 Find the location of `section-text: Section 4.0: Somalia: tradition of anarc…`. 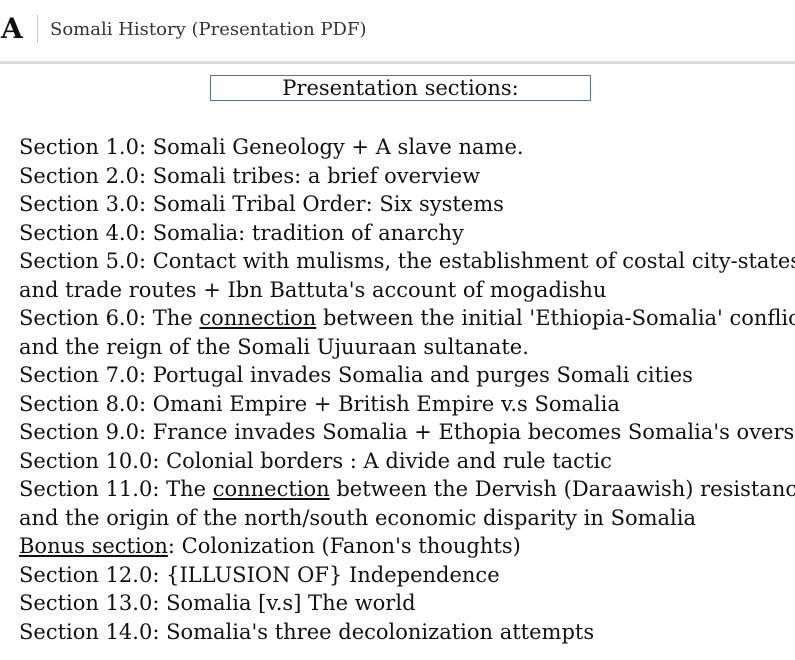

section-text: Section 4.0: Somalia: tradition of anarc… is located at coordinates (241, 232).